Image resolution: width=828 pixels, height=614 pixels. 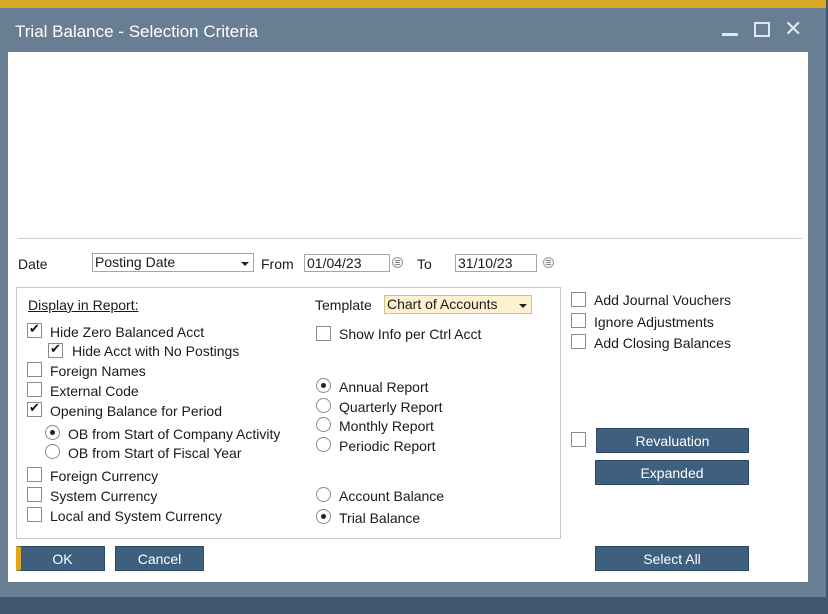 I want to click on external-code-label: External Code, so click(x=94, y=391).